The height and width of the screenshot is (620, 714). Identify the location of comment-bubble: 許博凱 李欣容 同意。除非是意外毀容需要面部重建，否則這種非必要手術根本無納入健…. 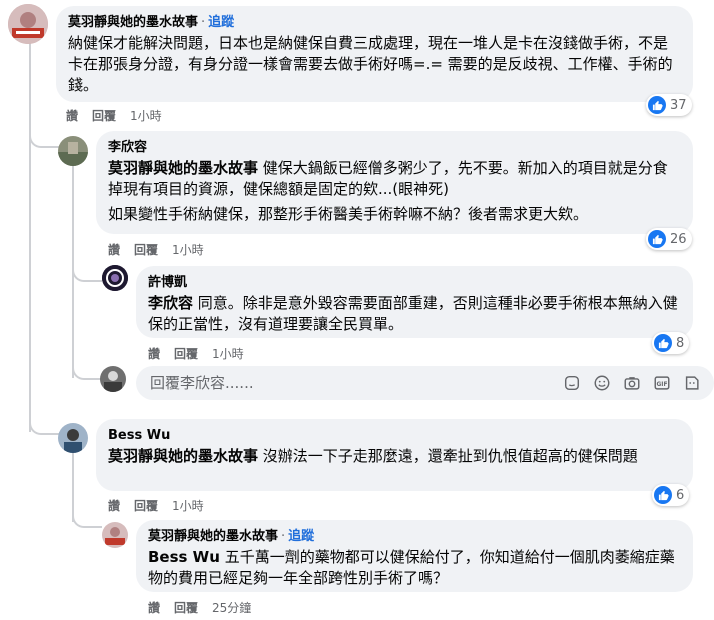
(414, 302).